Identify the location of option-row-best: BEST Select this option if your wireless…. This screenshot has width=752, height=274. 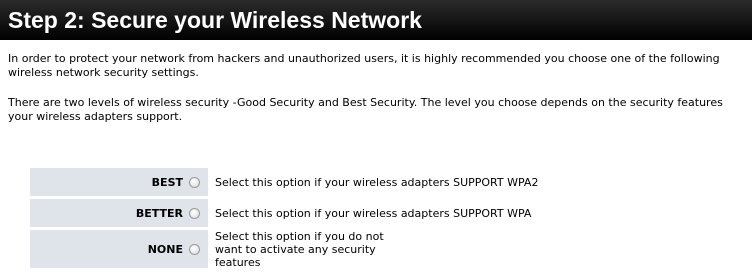
(391, 182).